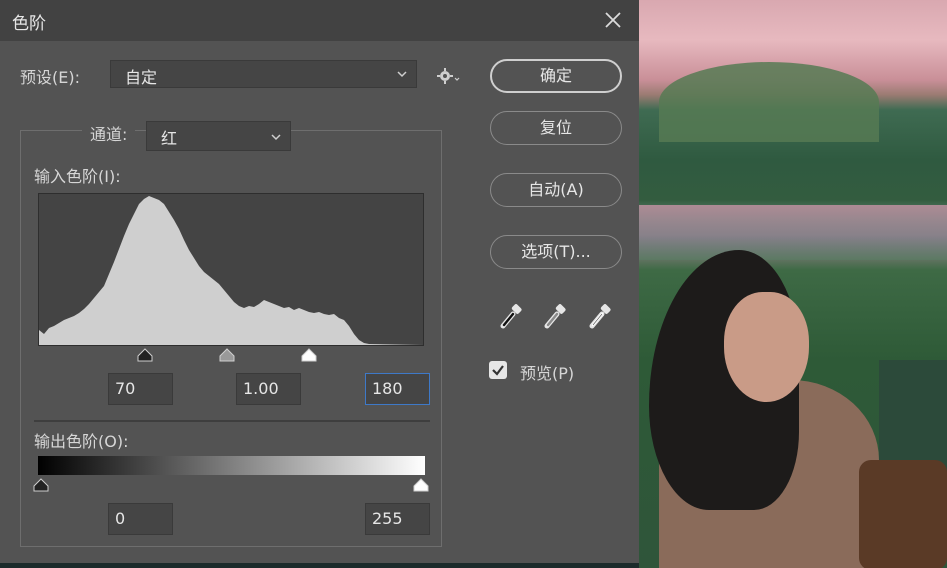 Image resolution: width=947 pixels, height=568 pixels. Describe the element at coordinates (793, 232) in the screenshot. I see `photo-water` at that location.